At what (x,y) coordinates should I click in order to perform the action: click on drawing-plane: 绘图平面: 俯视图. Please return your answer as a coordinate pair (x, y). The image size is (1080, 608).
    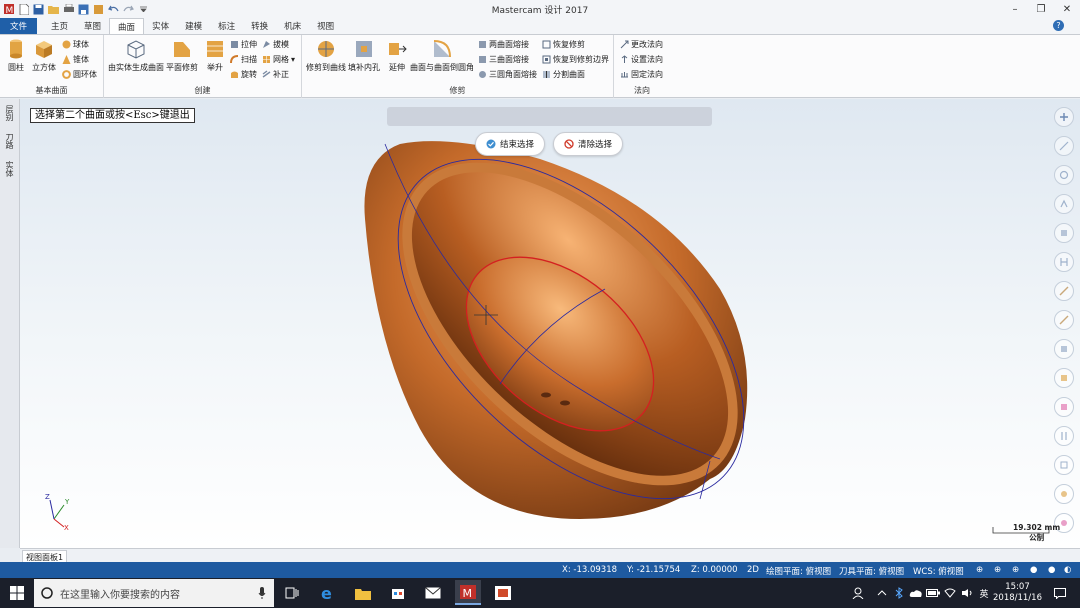
    Looking at the image, I should click on (798, 571).